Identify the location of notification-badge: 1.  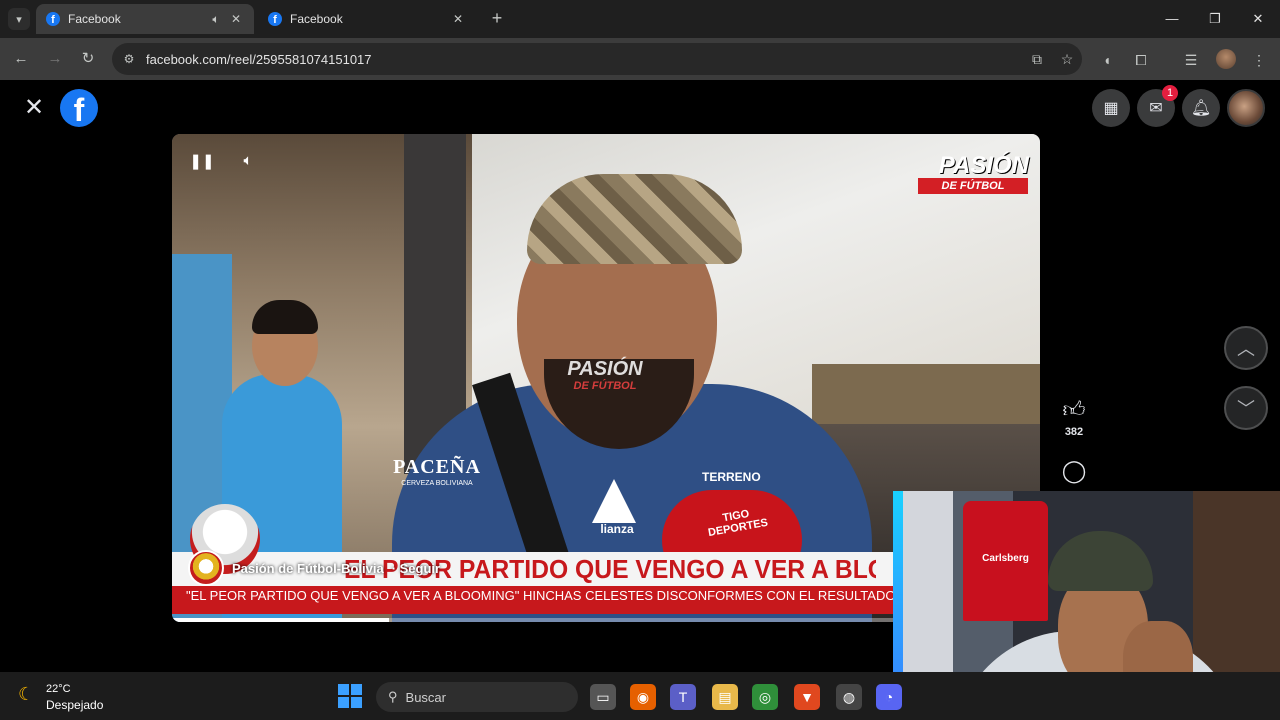
(1170, 93).